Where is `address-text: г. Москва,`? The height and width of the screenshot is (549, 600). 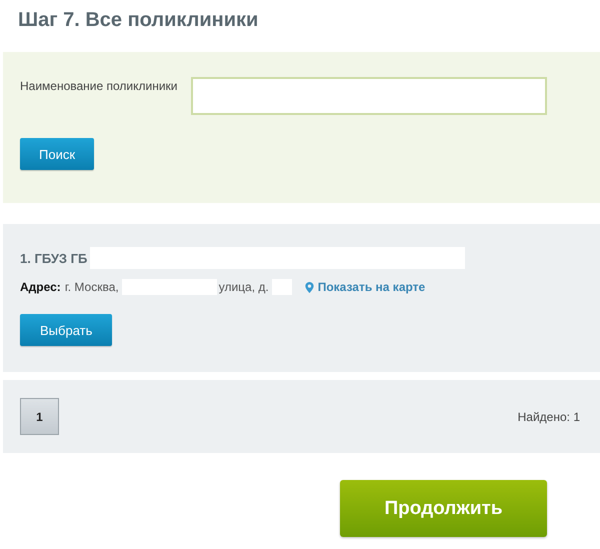
address-text: г. Москва, is located at coordinates (91, 287).